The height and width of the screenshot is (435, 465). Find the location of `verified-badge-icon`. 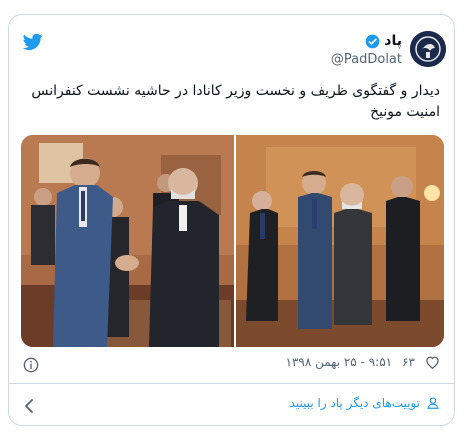

verified-badge-icon is located at coordinates (372, 41).